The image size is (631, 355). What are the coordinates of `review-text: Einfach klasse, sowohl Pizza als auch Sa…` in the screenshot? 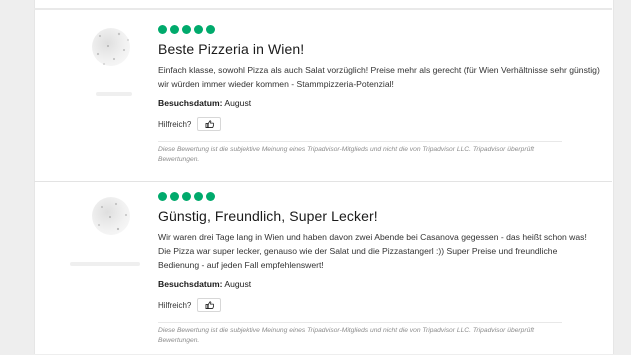 It's located at (379, 77).